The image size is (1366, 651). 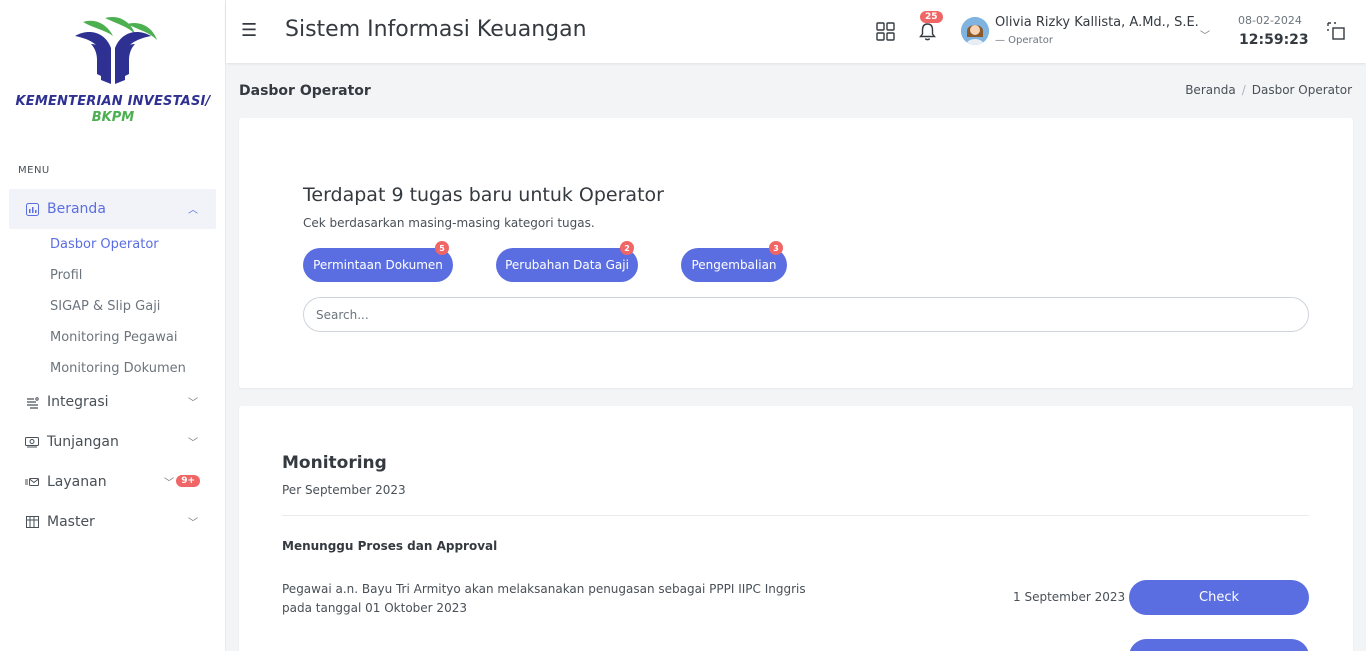 What do you see at coordinates (112, 522) in the screenshot?
I see `sidebar-item-master: Master ﹀` at bounding box center [112, 522].